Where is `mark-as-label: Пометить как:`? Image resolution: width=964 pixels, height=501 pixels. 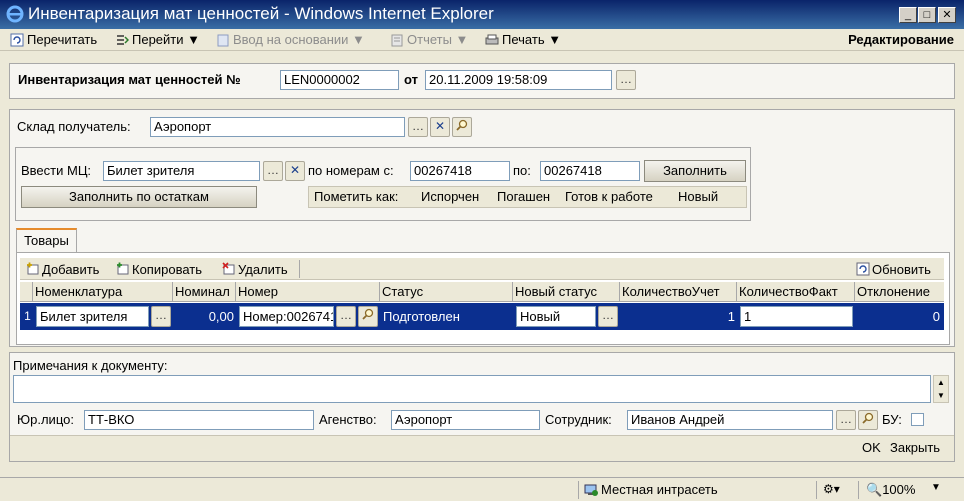
mark-as-label: Пометить как: is located at coordinates (356, 196).